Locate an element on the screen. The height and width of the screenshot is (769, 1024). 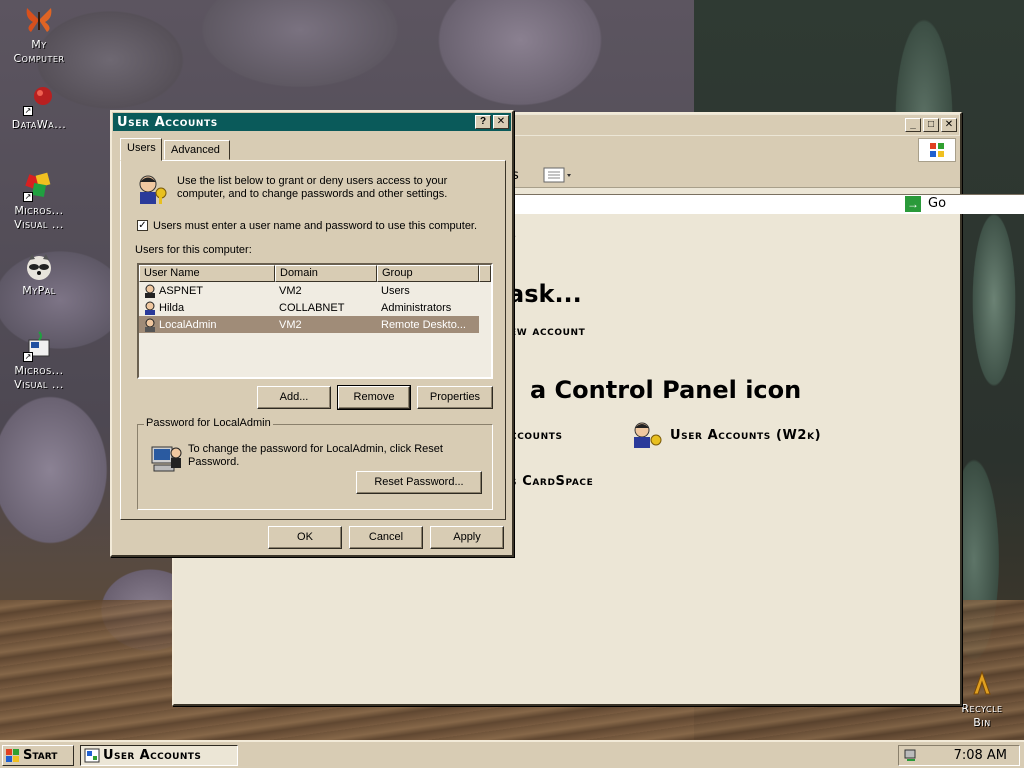
ok-button: OK is located at coordinates (305, 537).